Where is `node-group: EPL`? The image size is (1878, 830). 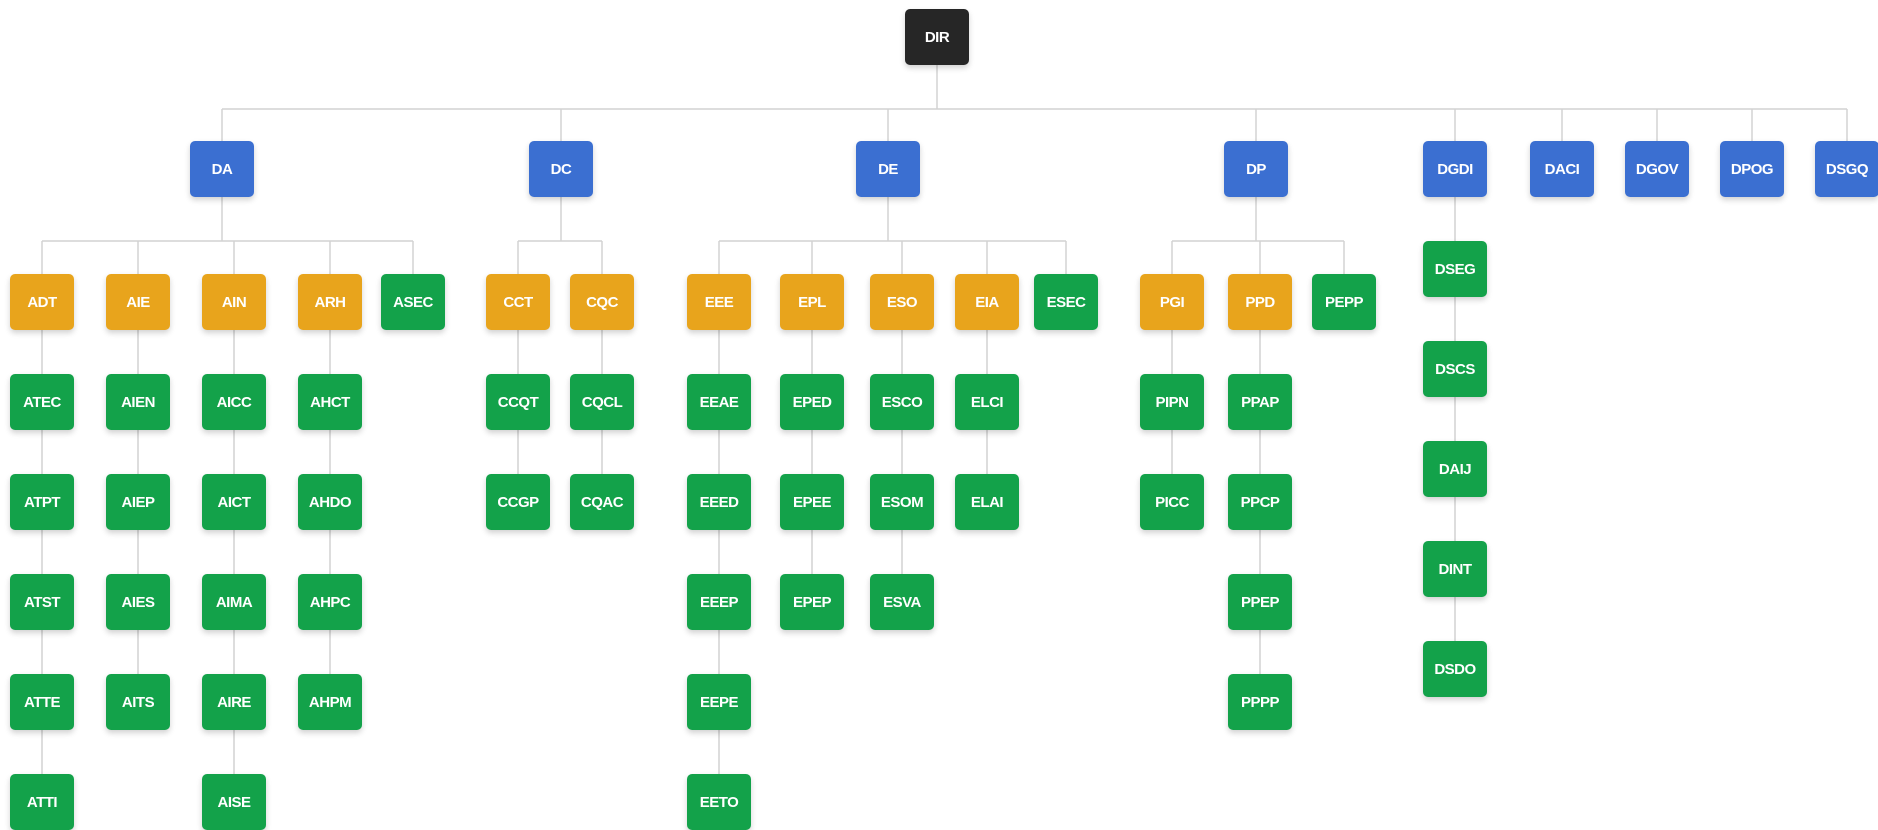
node-group: EPL is located at coordinates (812, 302).